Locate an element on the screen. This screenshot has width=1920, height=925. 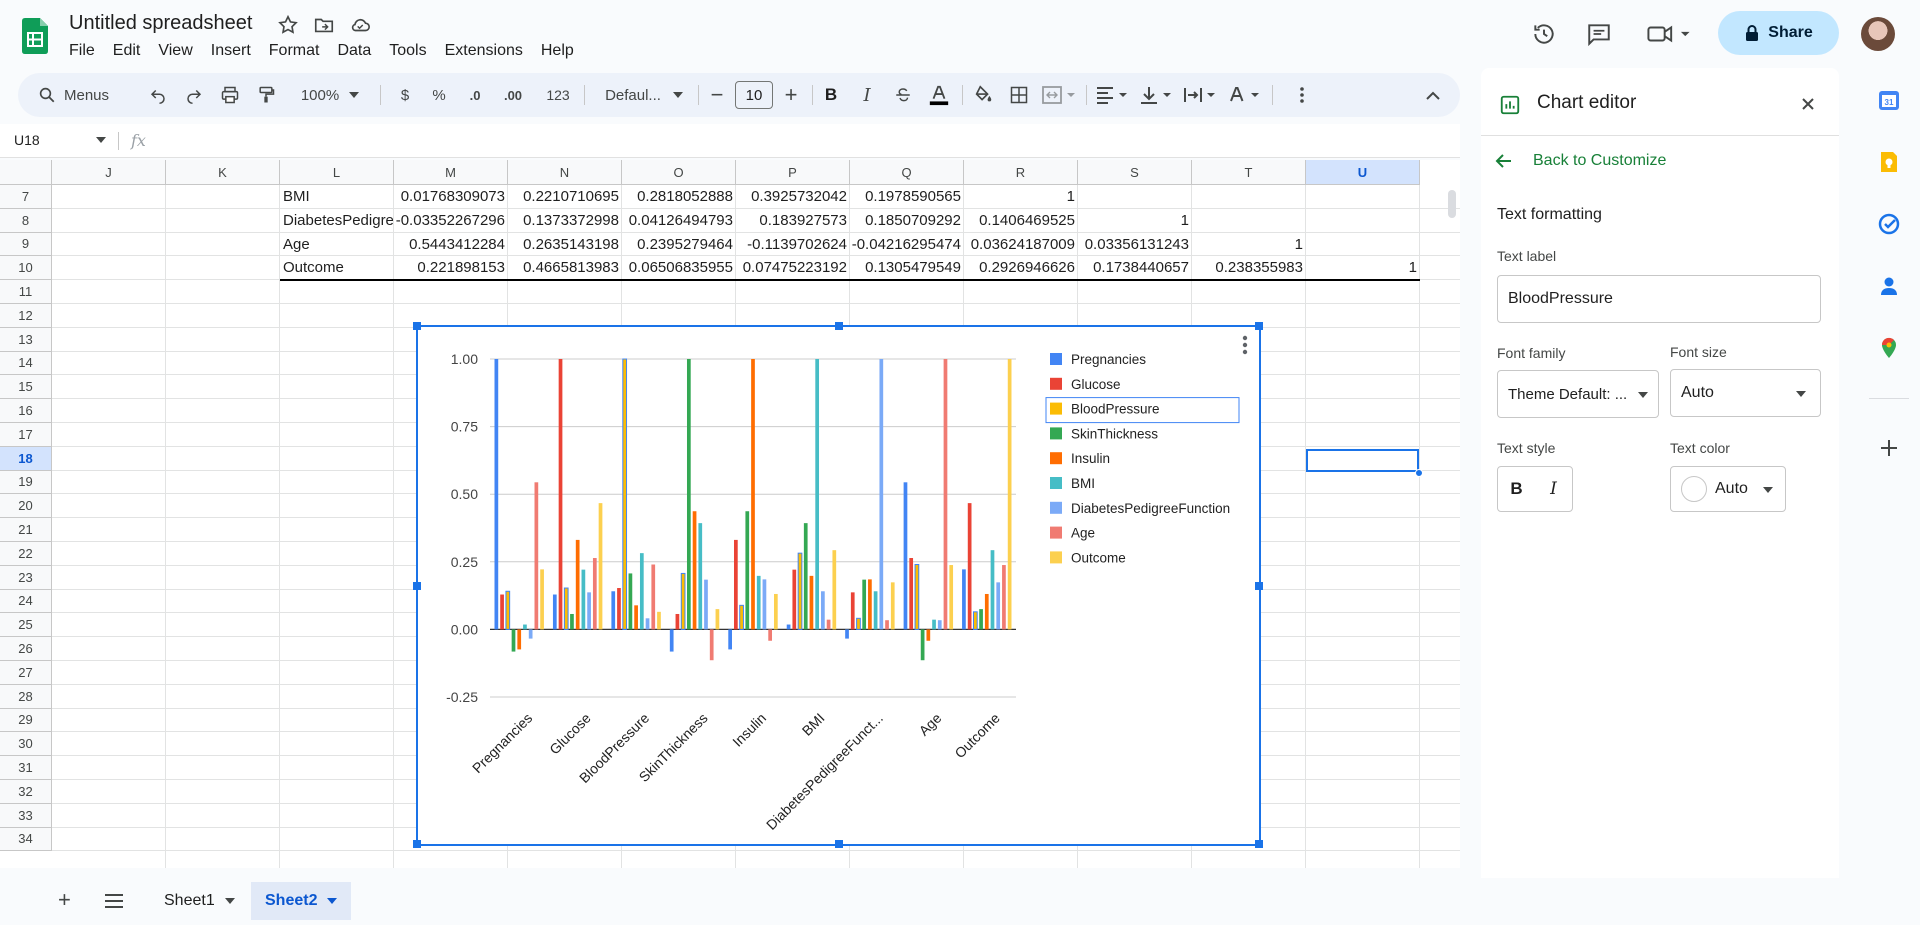
text-wrap-icon is located at coordinates (1201, 95).